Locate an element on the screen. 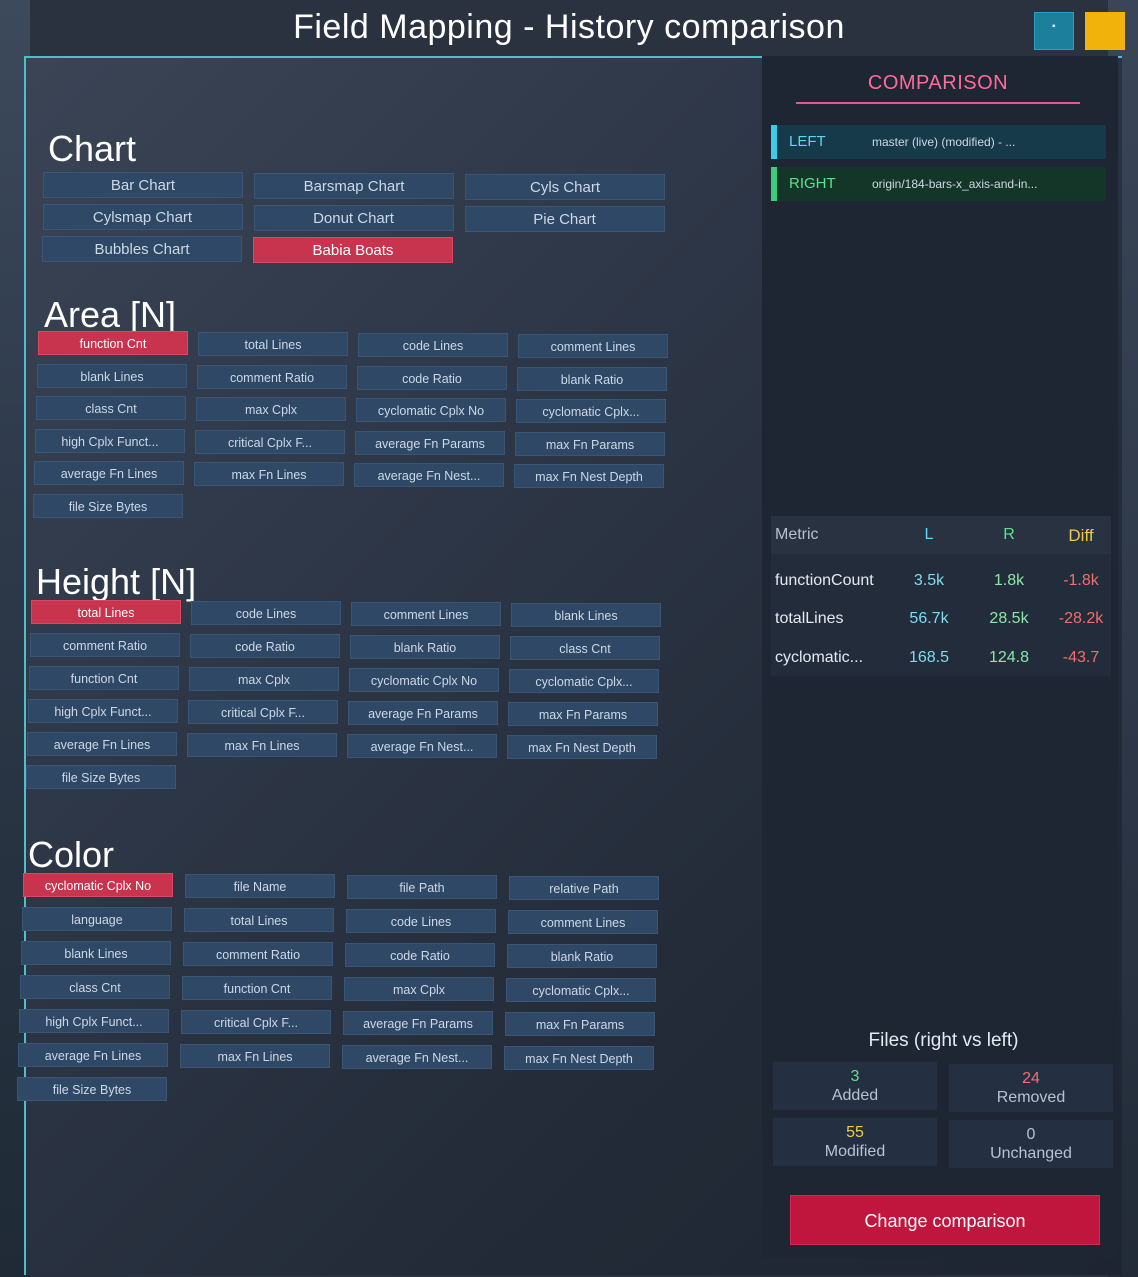 Image resolution: width=1138 pixels, height=1277 pixels. height-option-max-fn-params: max Fn Params is located at coordinates (583, 714).